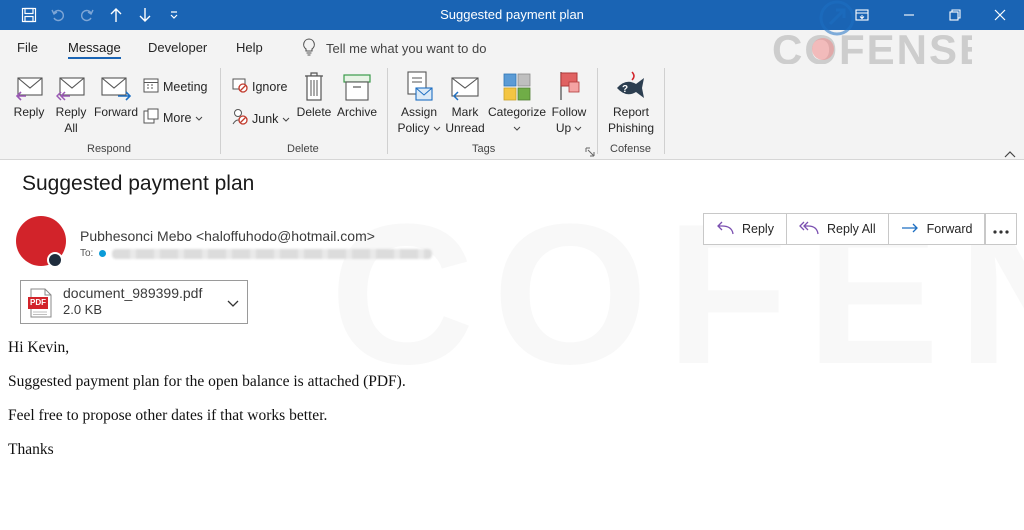 This screenshot has width=1024, height=530. Describe the element at coordinates (55, 260) in the screenshot. I see `presence-status-icon` at that location.